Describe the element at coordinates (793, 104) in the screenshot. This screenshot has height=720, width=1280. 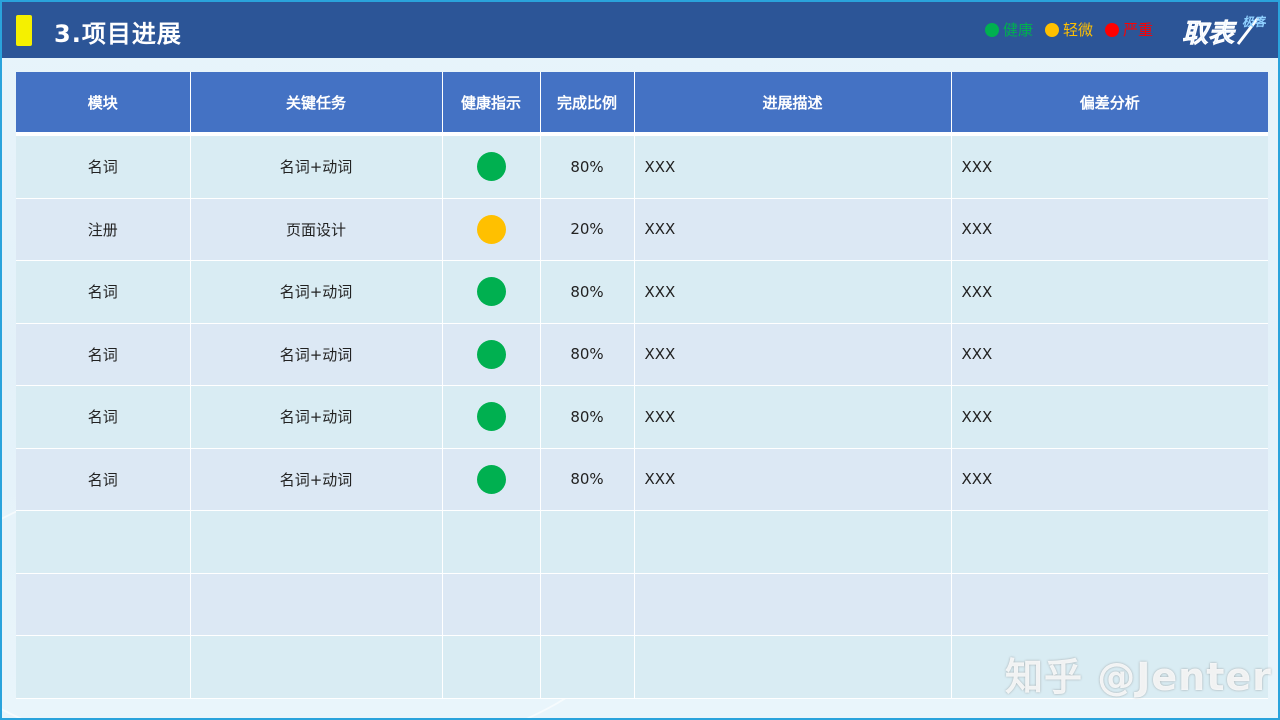
I see `column-header-description: 进展描述` at that location.